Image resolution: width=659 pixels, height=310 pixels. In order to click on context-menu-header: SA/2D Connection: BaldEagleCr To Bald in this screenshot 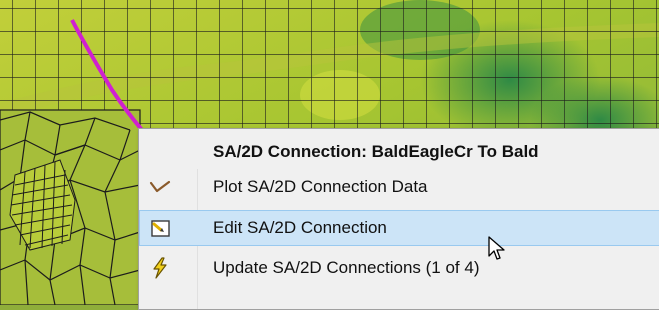, I will do `click(376, 151)`.